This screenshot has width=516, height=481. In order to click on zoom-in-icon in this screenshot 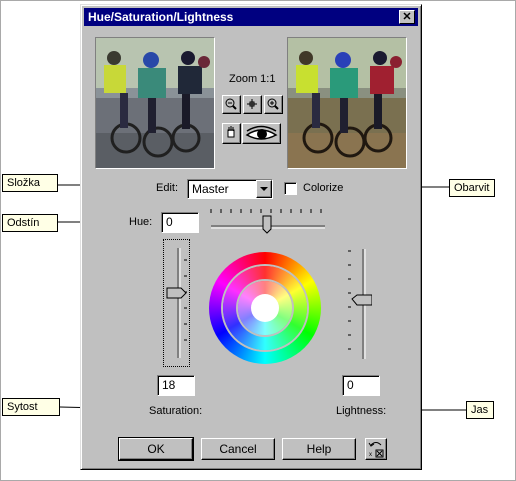, I will do `click(273, 104)`.